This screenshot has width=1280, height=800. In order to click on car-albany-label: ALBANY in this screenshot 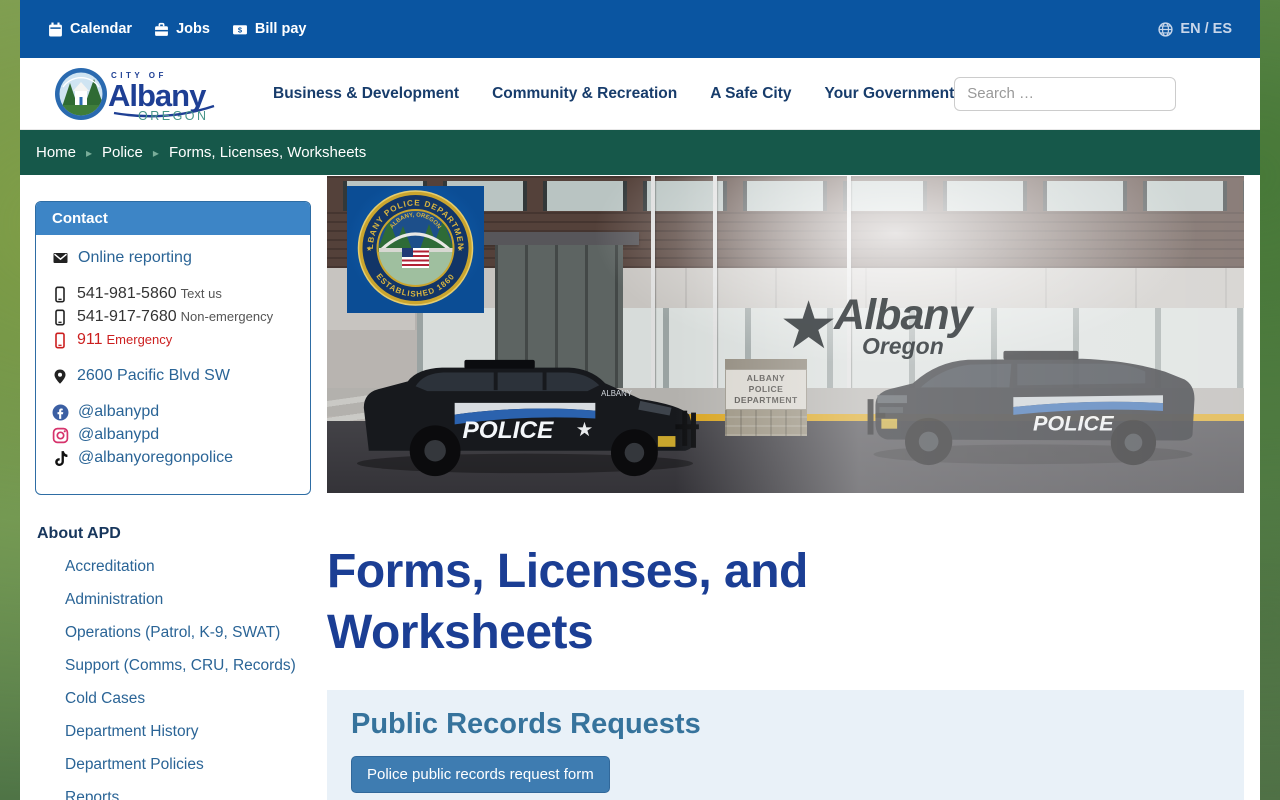, I will do `click(617, 393)`.